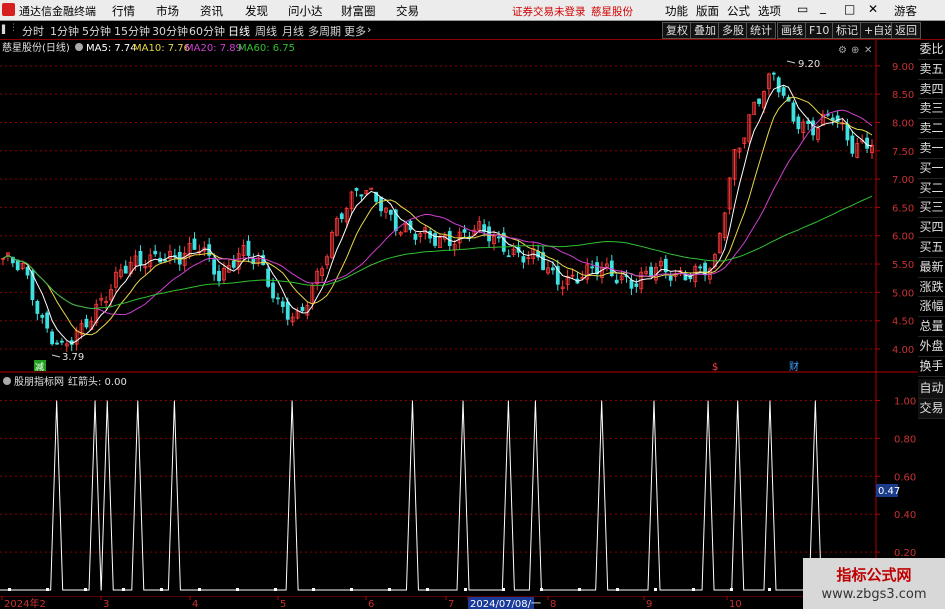 The height and width of the screenshot is (609, 945). What do you see at coordinates (791, 62) in the screenshot?
I see `high-marker-line` at bounding box center [791, 62].